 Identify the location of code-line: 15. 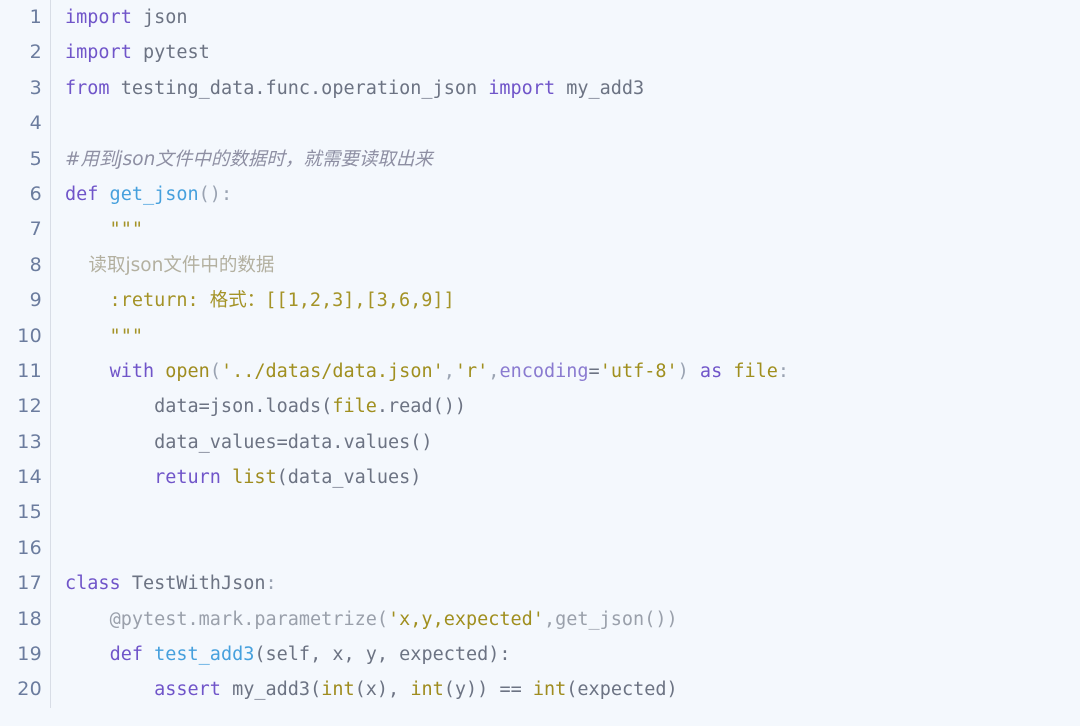
(540, 513).